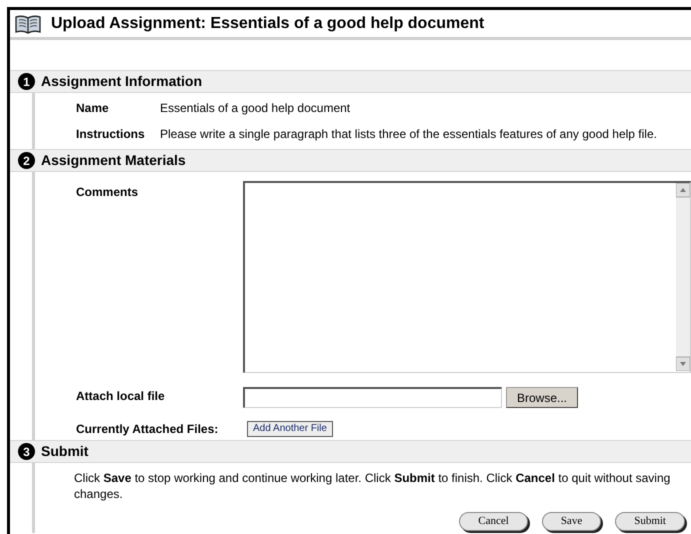 This screenshot has height=534, width=691. I want to click on action-button: Submit, so click(650, 521).